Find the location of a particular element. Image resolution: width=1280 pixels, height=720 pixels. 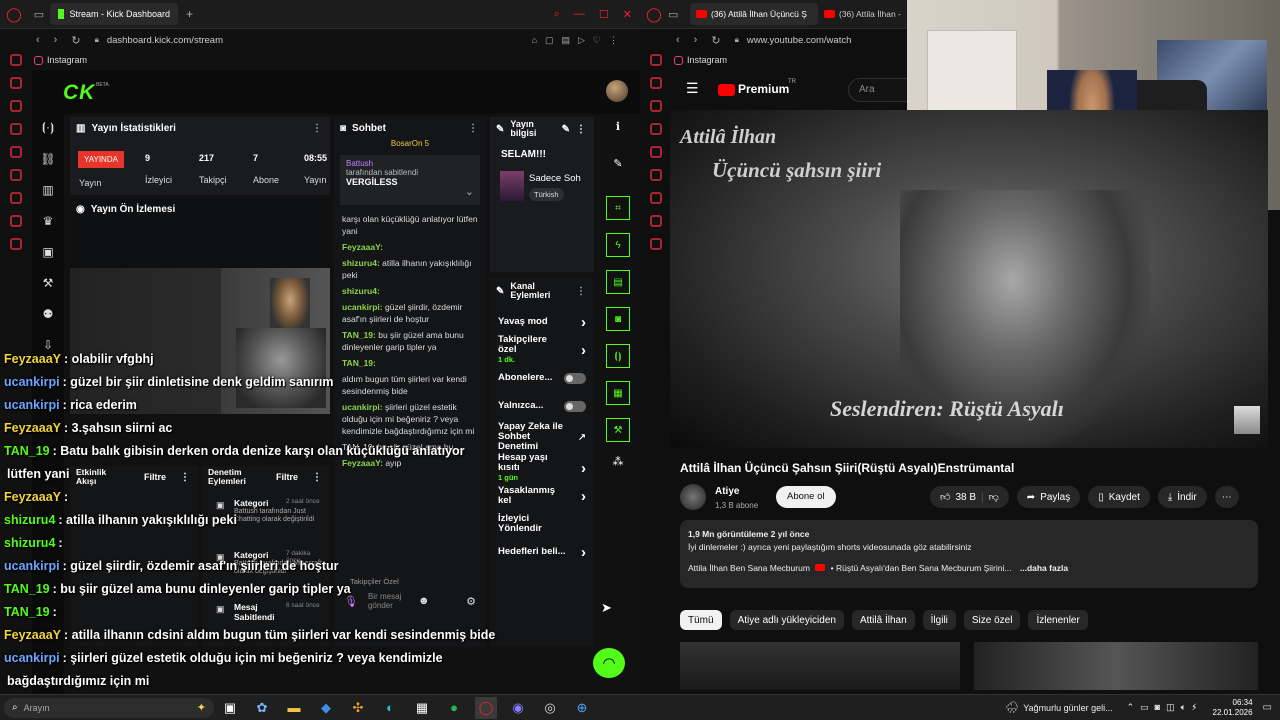

player-icon is located at coordinates (16, 152).